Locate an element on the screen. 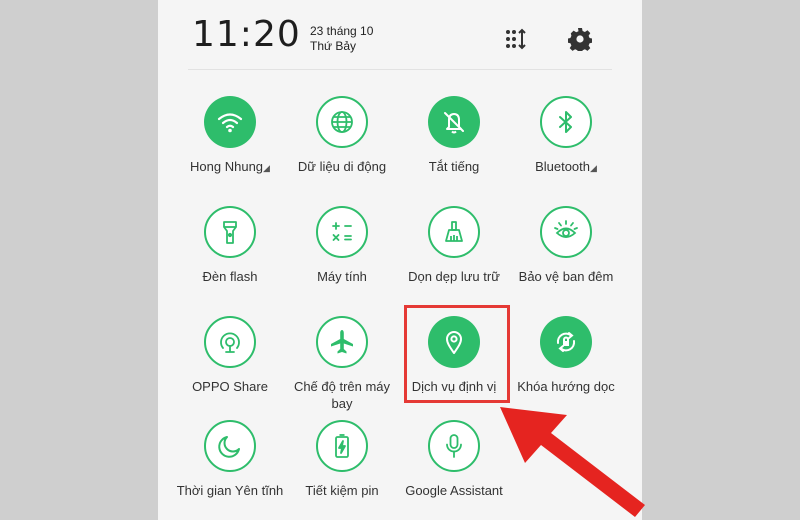 The height and width of the screenshot is (520, 800). tile-storage-cleanup: Dọn dẹp lưu trữ is located at coordinates (454, 245).